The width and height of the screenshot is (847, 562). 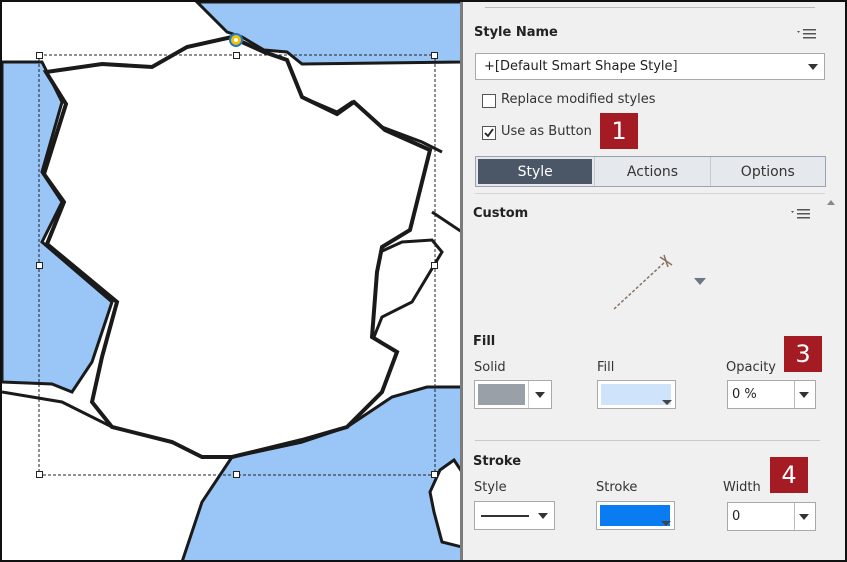 I want to click on stroke-color-swatch, so click(x=635, y=515).